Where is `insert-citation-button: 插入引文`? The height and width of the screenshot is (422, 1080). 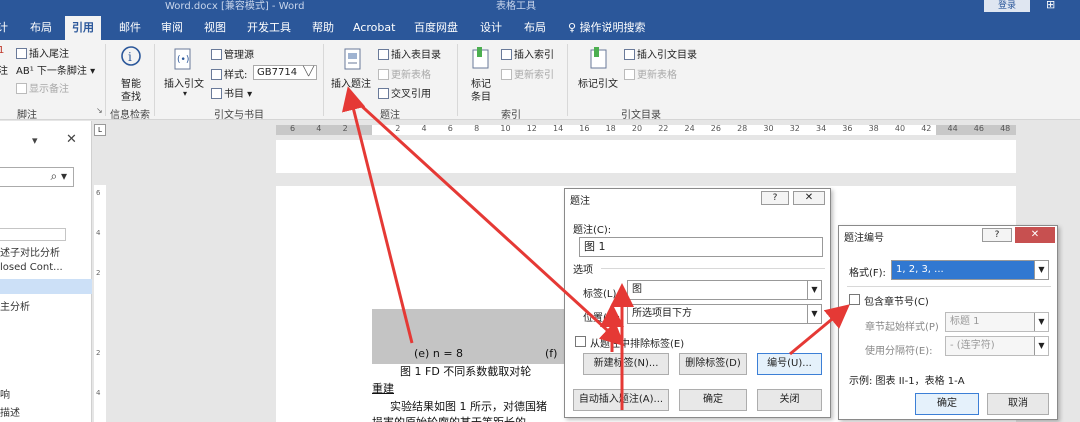 insert-citation-button: 插入引文 is located at coordinates (184, 82).